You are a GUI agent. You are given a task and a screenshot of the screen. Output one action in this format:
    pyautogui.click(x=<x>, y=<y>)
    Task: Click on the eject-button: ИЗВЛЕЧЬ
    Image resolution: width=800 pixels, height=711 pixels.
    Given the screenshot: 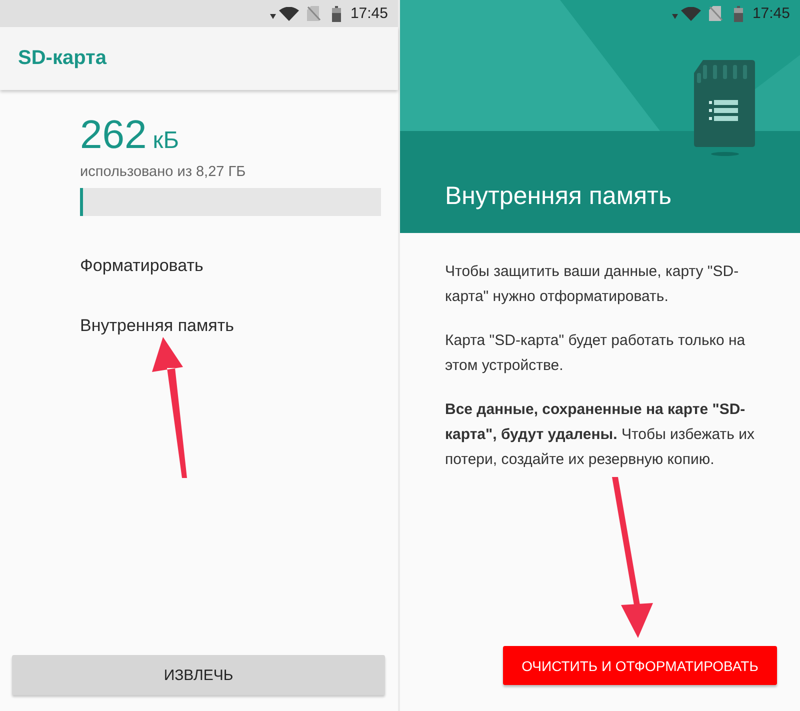 What is the action you would take?
    pyautogui.click(x=198, y=675)
    